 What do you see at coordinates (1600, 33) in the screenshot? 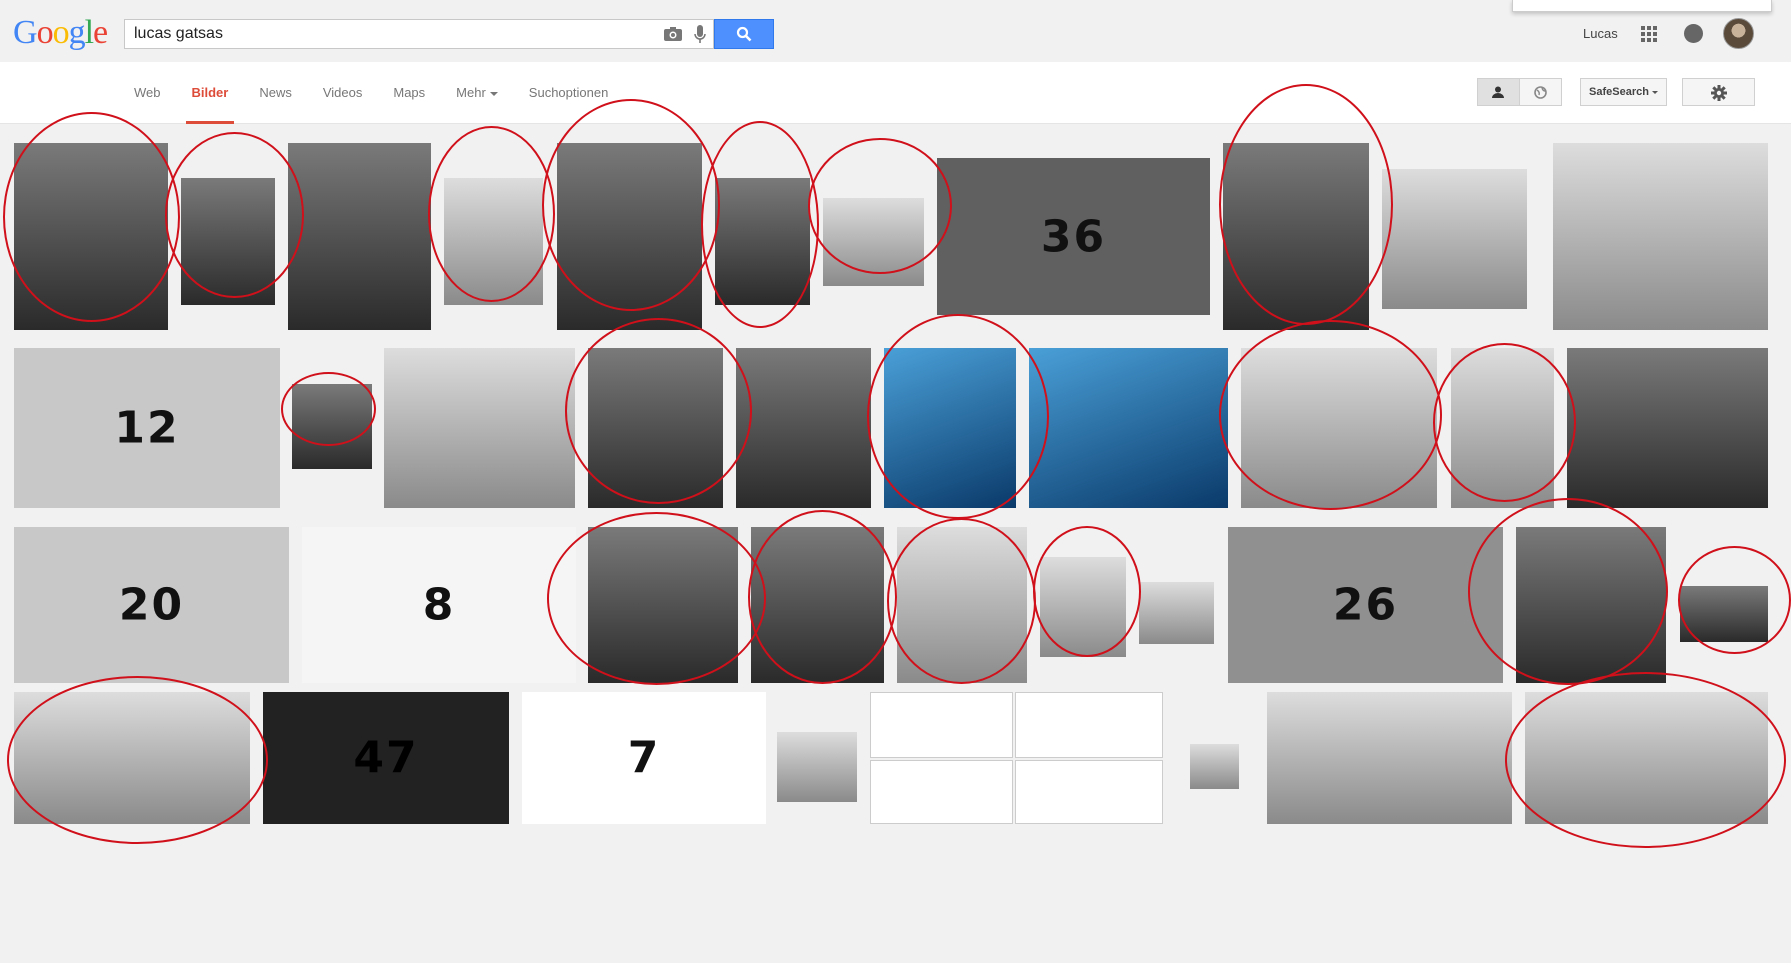
I see `user-name: Lucas` at bounding box center [1600, 33].